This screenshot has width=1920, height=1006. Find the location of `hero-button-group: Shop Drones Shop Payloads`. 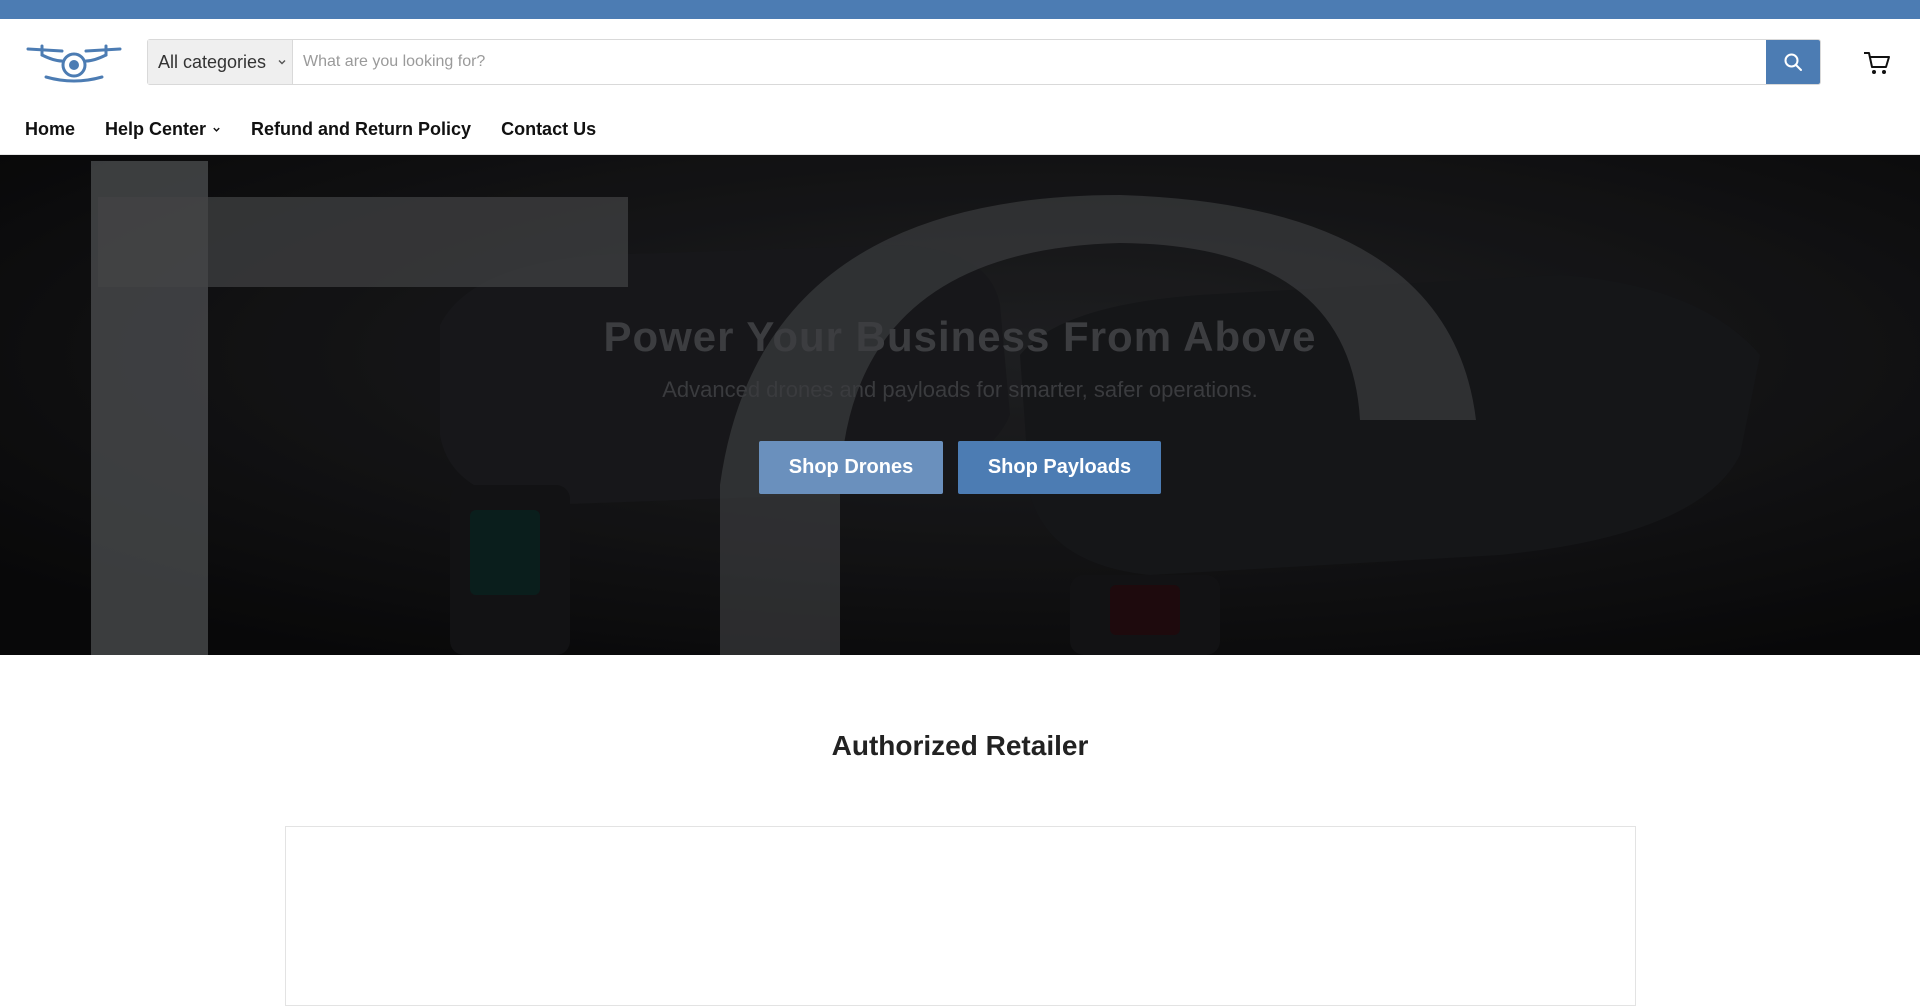

hero-button-group: Shop Drones Shop Payloads is located at coordinates (960, 467).